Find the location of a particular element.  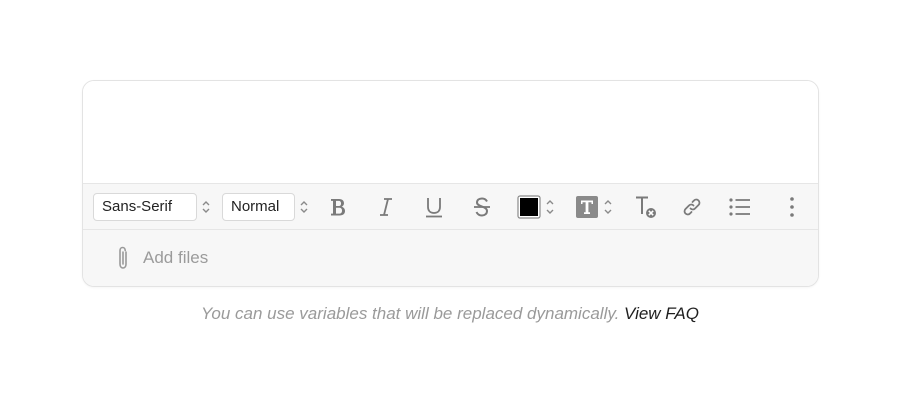

more-options-button is located at coordinates (792, 207).